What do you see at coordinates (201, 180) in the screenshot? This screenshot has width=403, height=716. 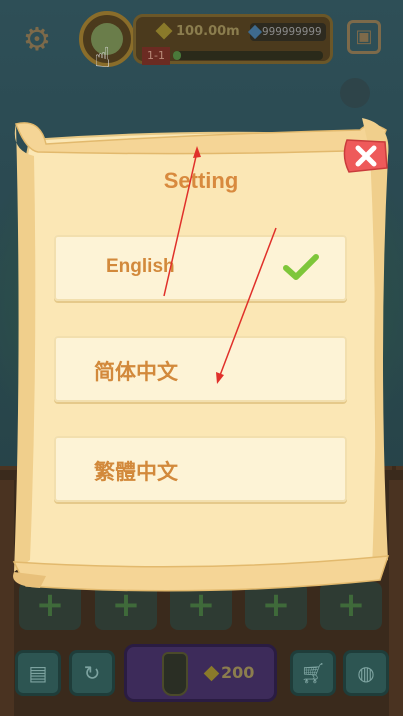 I see `dialog-title: Setting` at bounding box center [201, 180].